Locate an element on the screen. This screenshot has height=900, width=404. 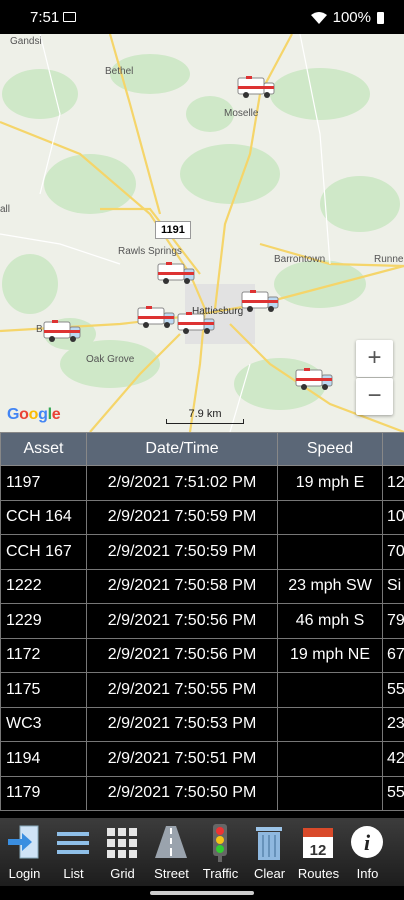
map-place-label: Oak Grove is located at coordinates (110, 359).